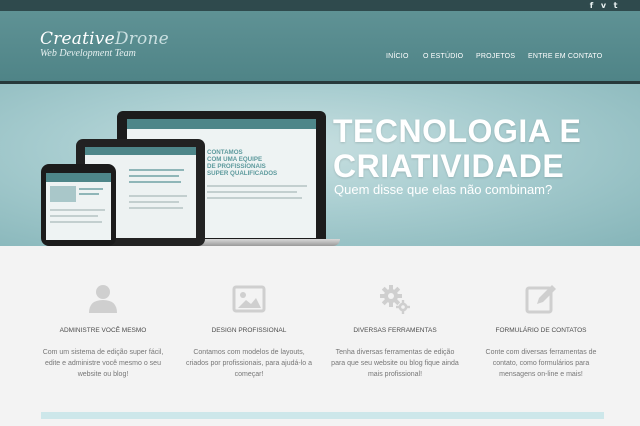 Image resolution: width=640 pixels, height=426 pixels. I want to click on phone-screen-header, so click(78, 177).